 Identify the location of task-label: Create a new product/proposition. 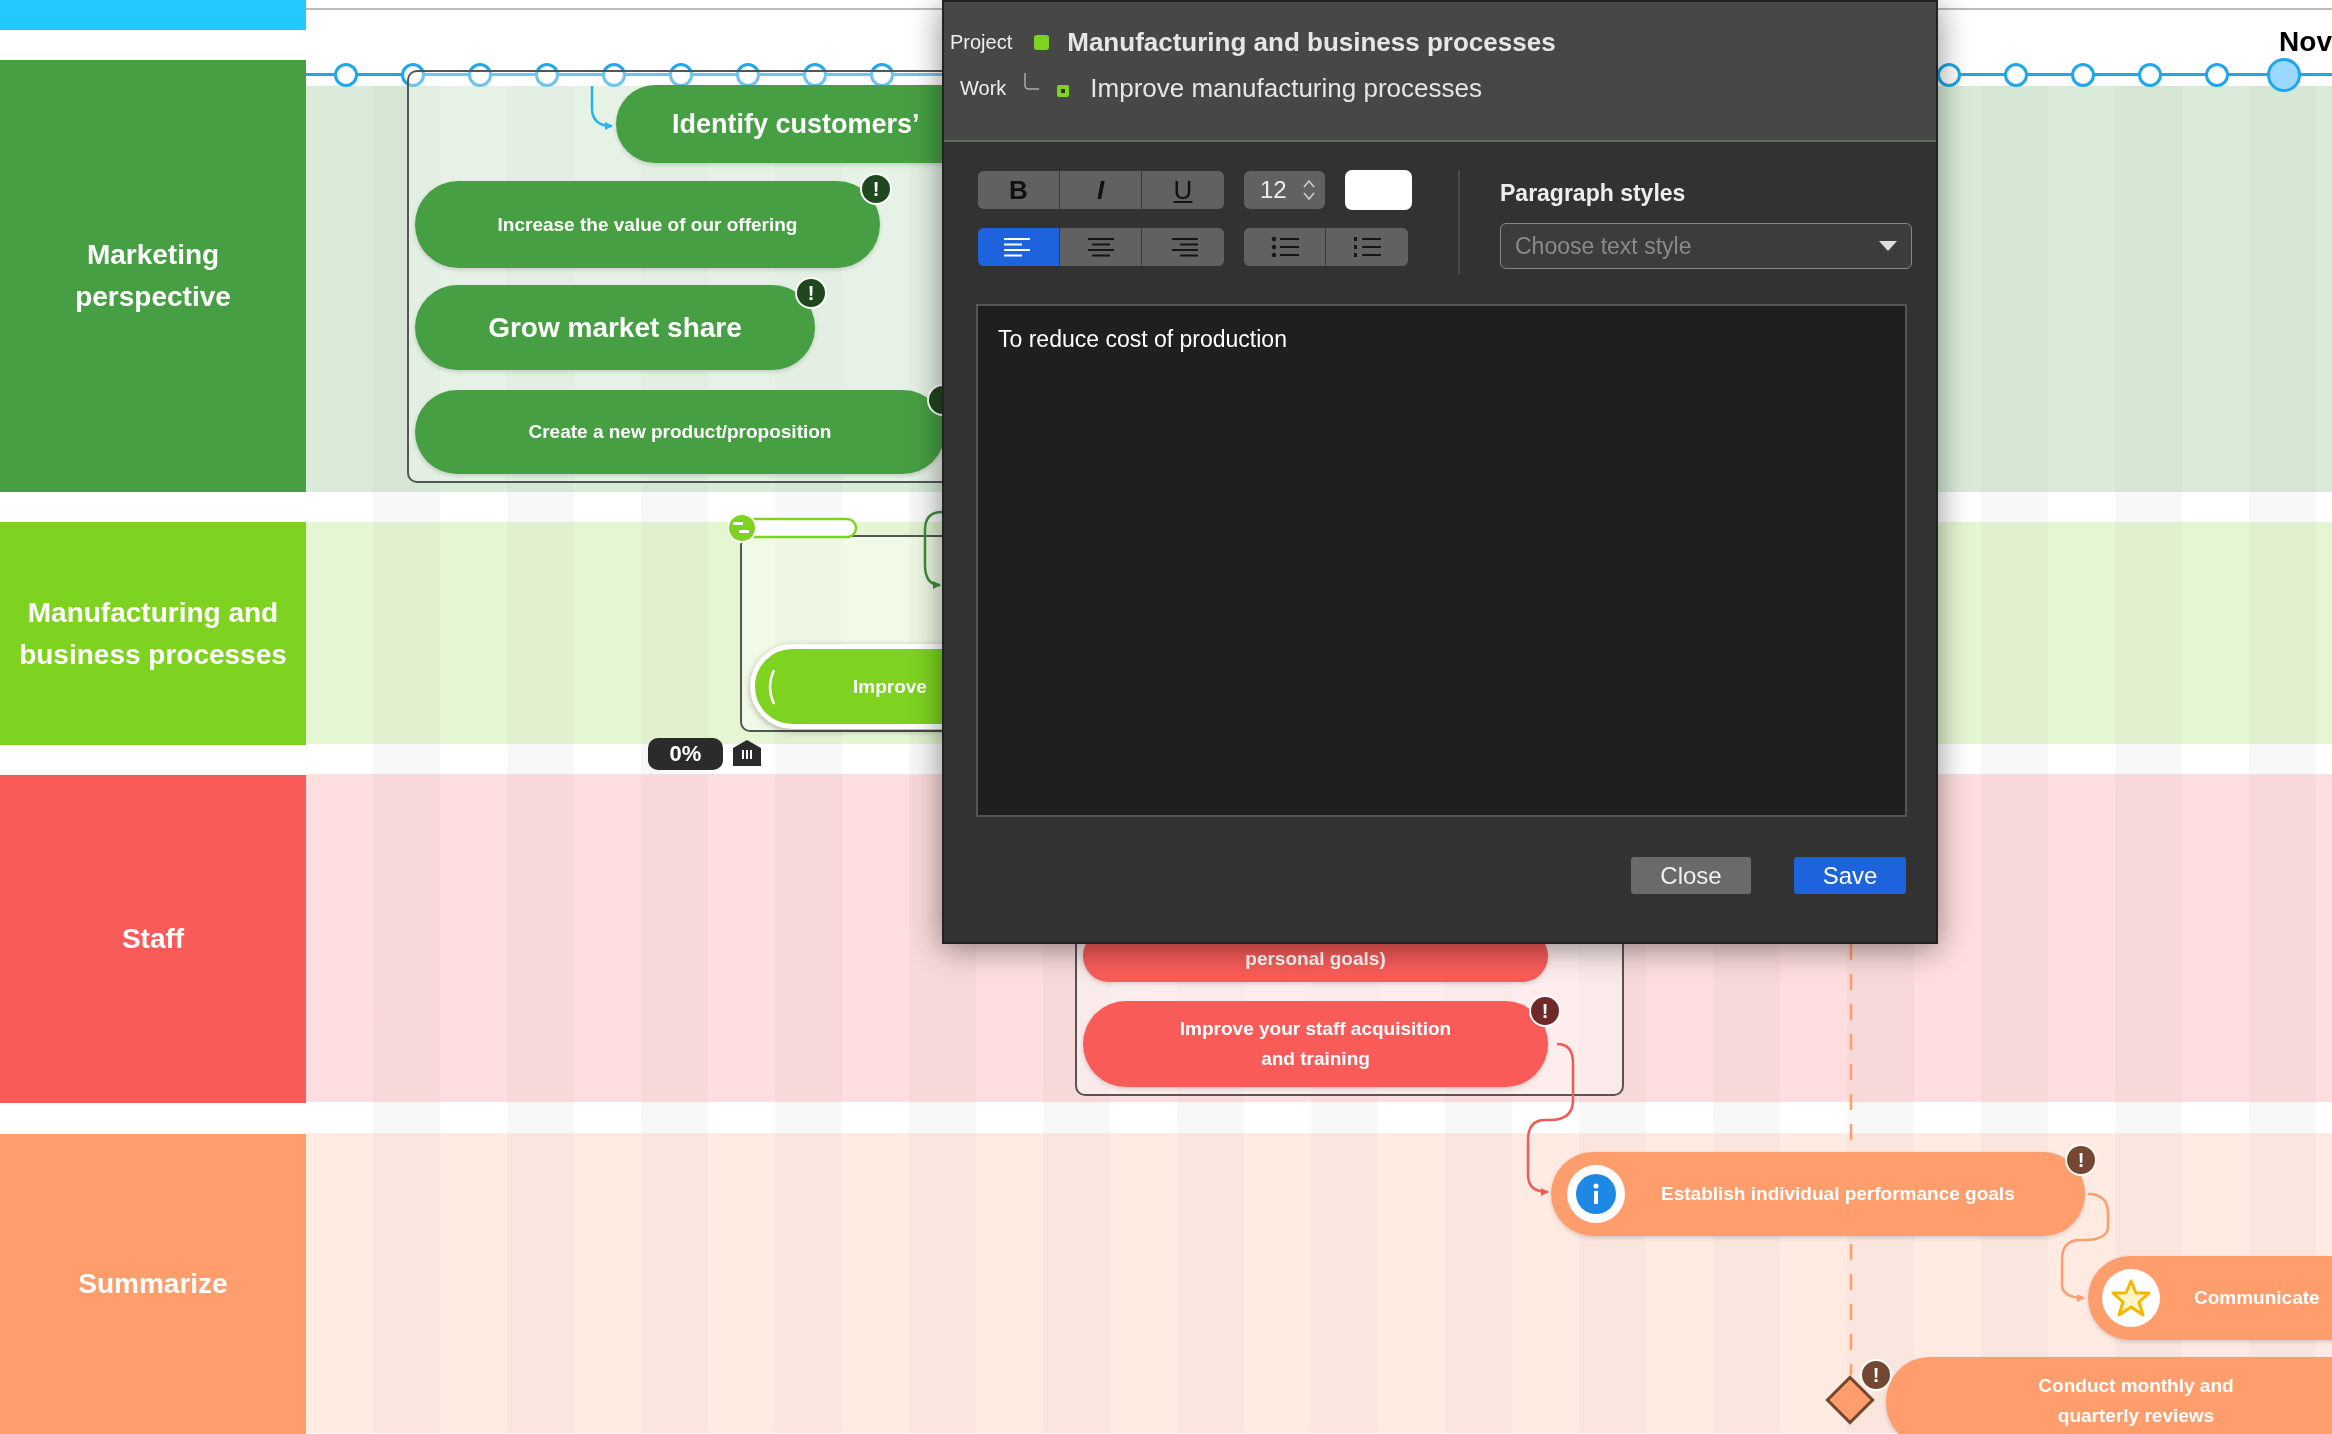
(680, 432).